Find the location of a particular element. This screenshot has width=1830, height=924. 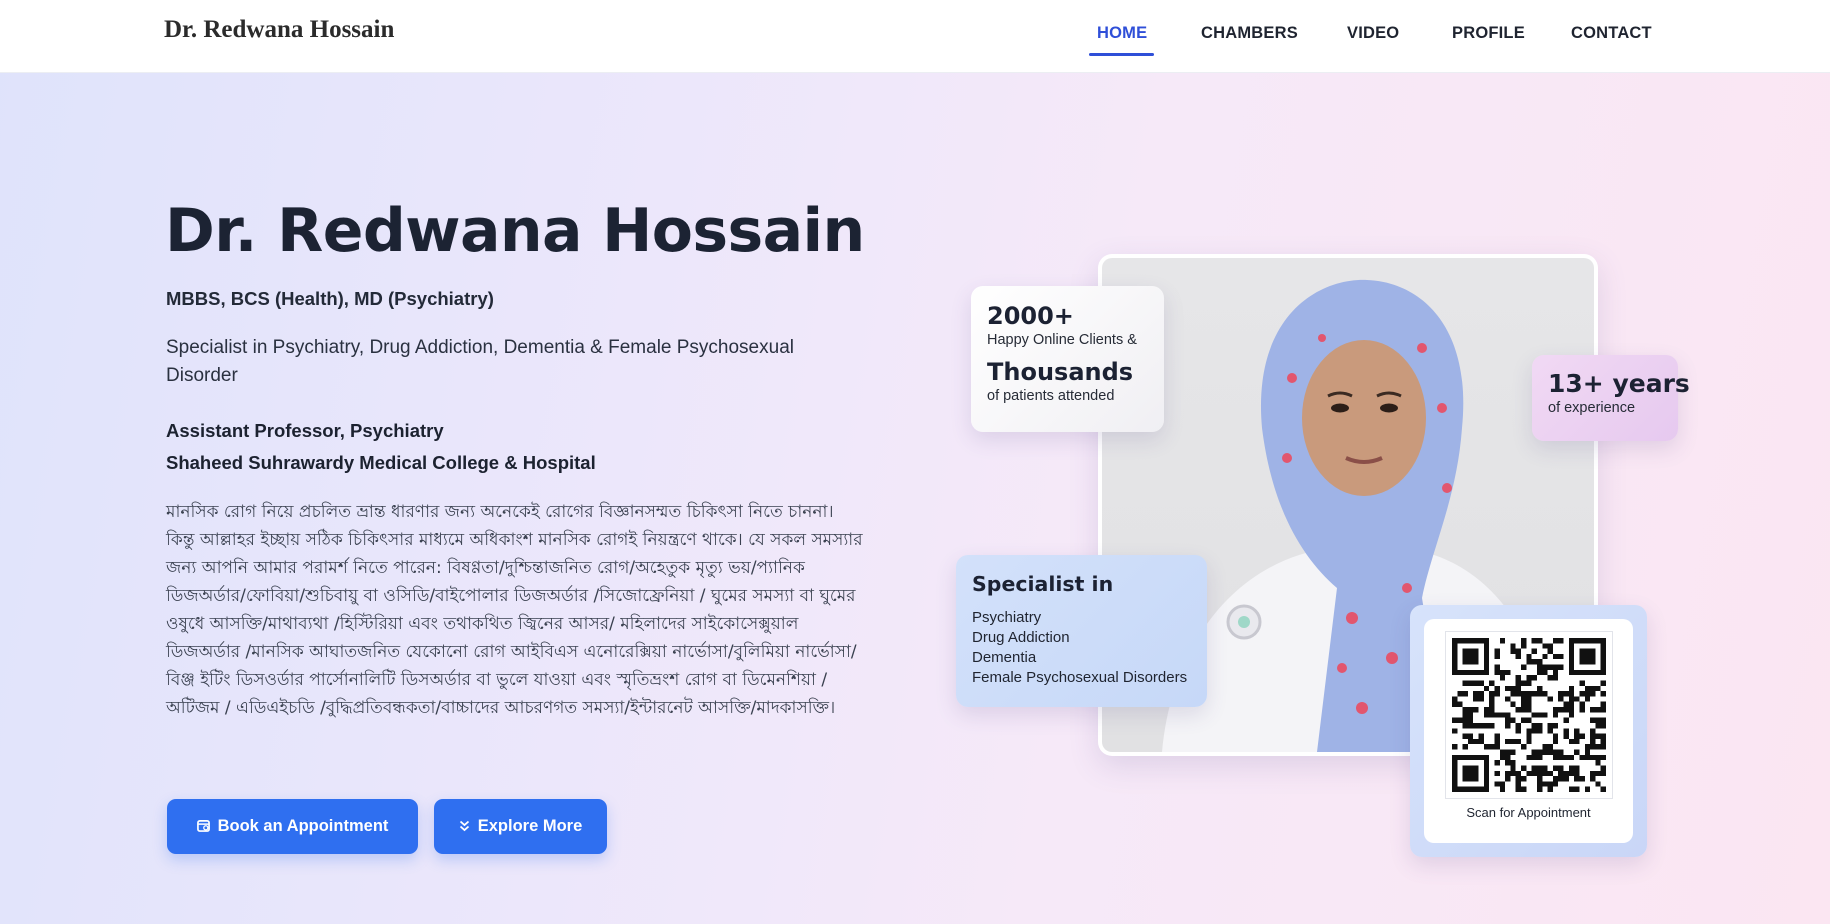

calendar-icon is located at coordinates (203, 826).